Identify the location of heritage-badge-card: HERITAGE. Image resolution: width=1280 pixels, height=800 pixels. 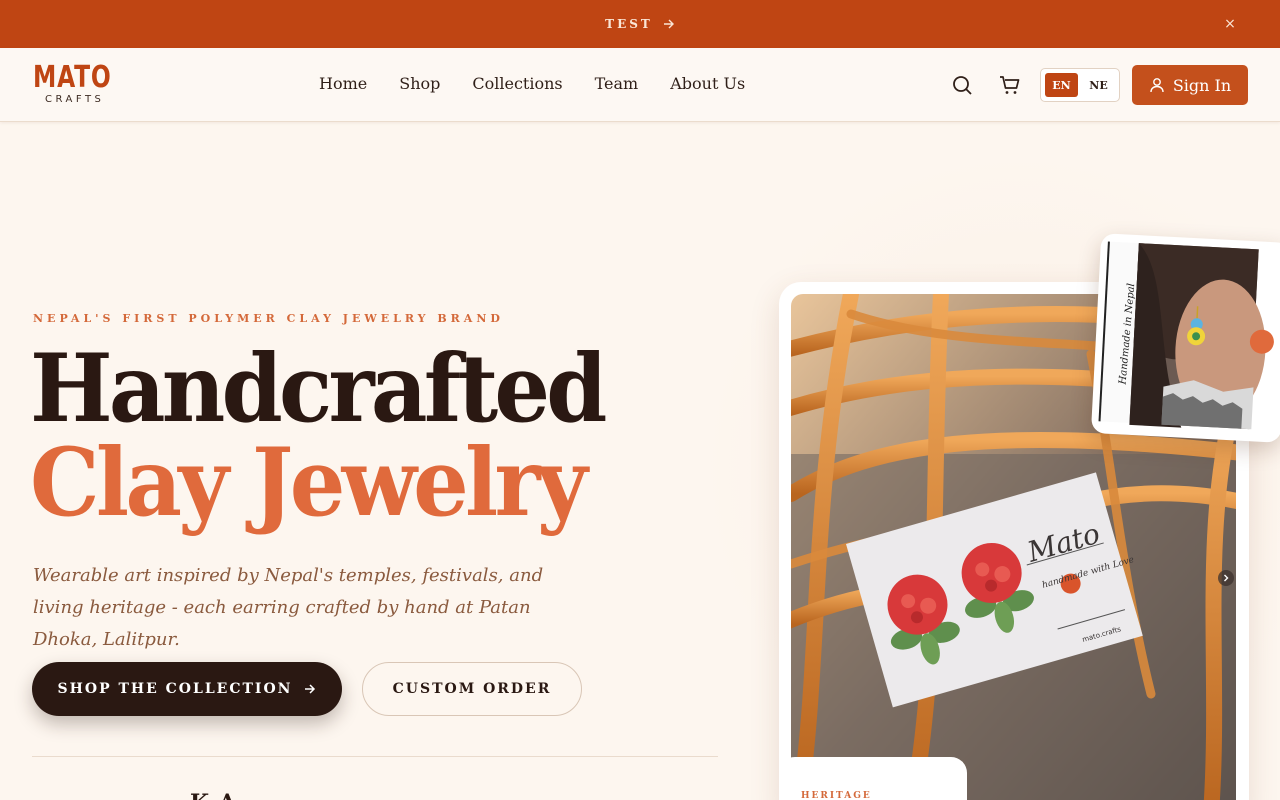
(873, 778).